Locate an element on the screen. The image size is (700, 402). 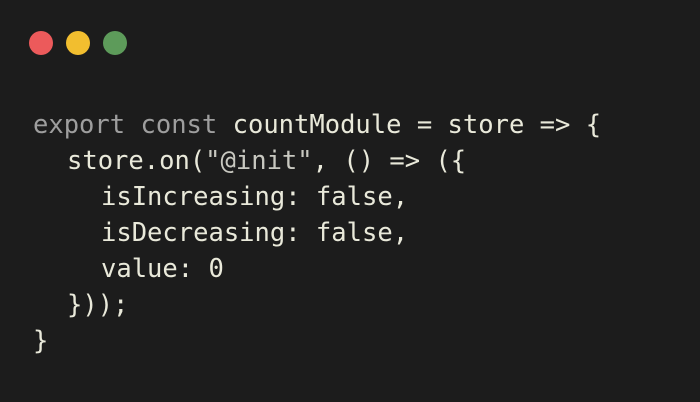
close-icon is located at coordinates (41, 43).